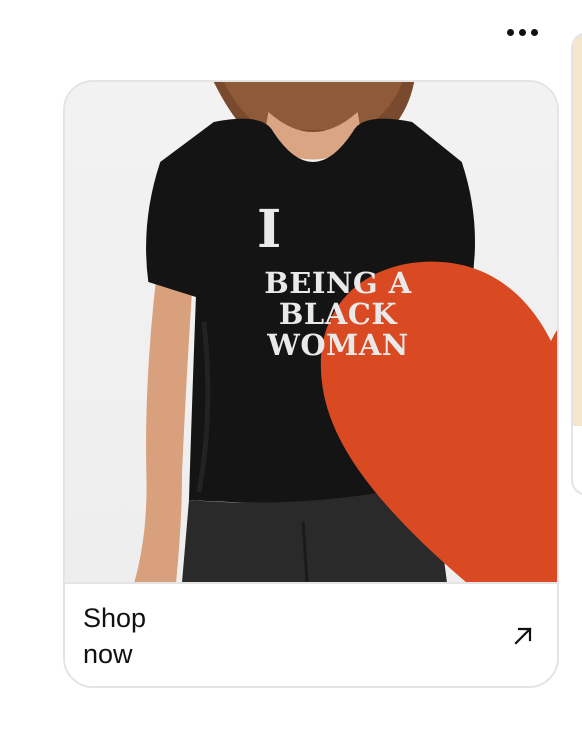 This screenshot has height=738, width=582. What do you see at coordinates (311, 634) in the screenshot?
I see `shop-now-bar: Shop now` at bounding box center [311, 634].